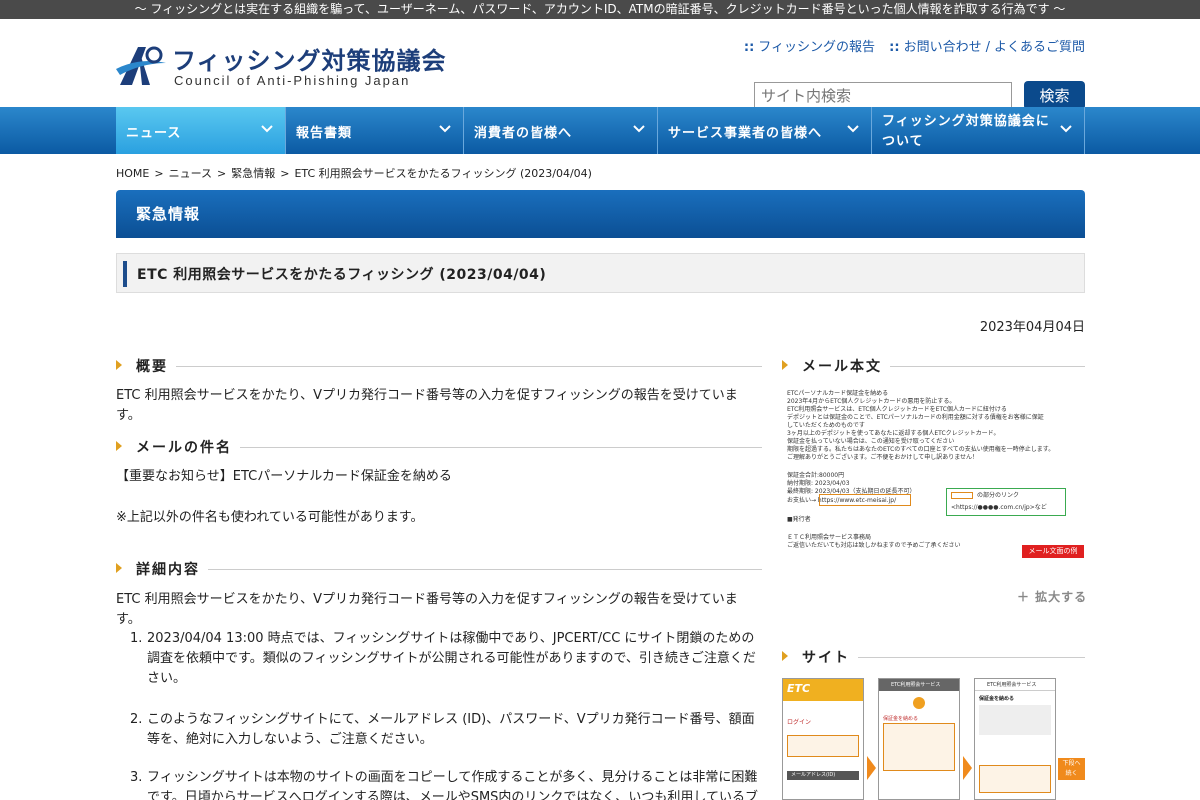  I want to click on nav-item-consumers: 消費者の皆様へ, so click(561, 130).